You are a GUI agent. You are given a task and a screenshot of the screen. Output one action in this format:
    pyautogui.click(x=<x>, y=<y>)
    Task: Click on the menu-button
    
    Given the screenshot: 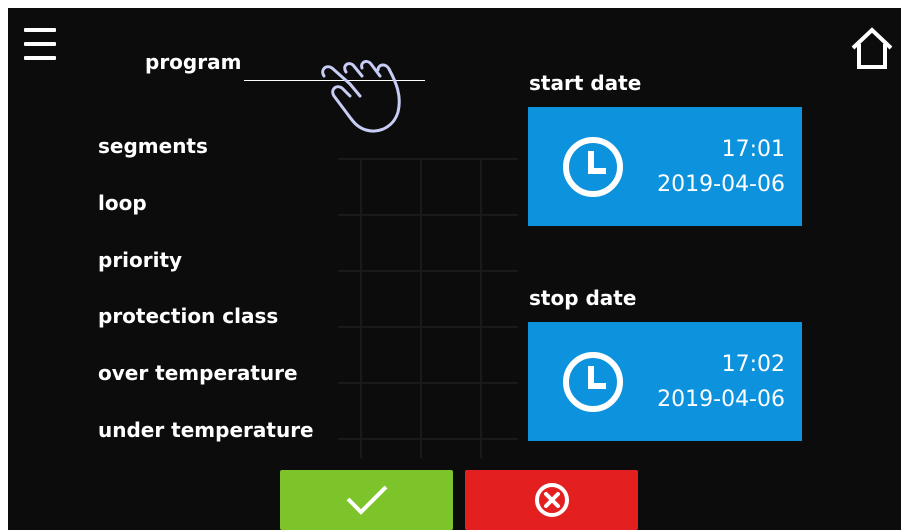 What is the action you would take?
    pyautogui.click(x=40, y=46)
    